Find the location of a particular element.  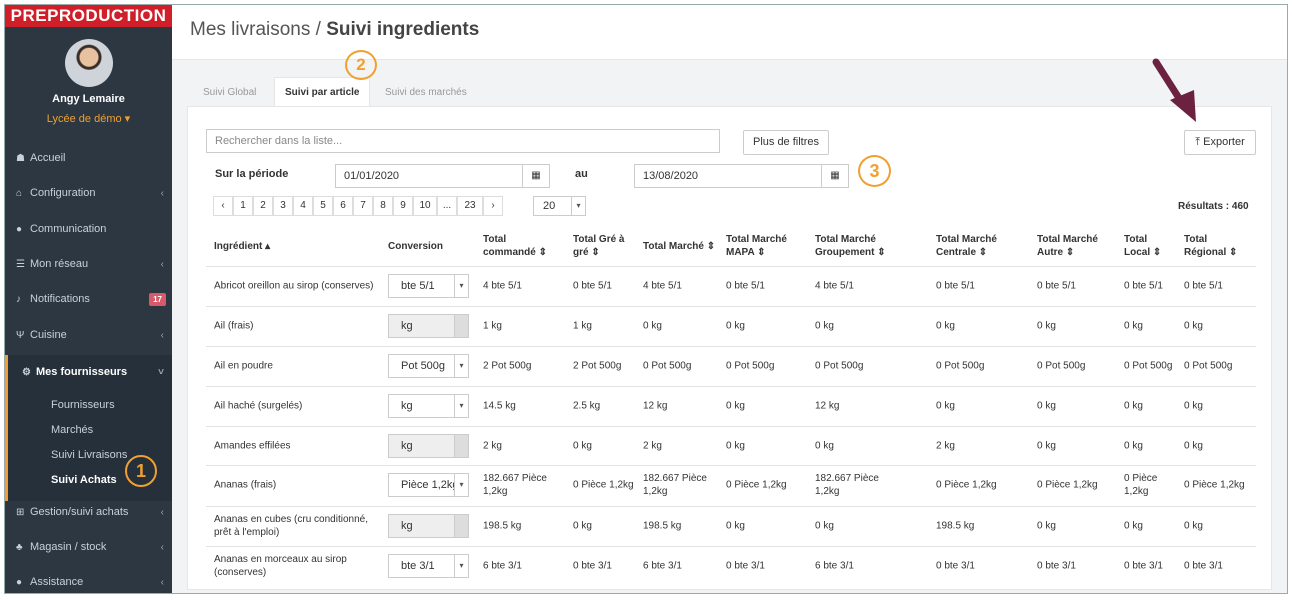

conversion-select: bte 5/1 ▾ is located at coordinates (428, 286).